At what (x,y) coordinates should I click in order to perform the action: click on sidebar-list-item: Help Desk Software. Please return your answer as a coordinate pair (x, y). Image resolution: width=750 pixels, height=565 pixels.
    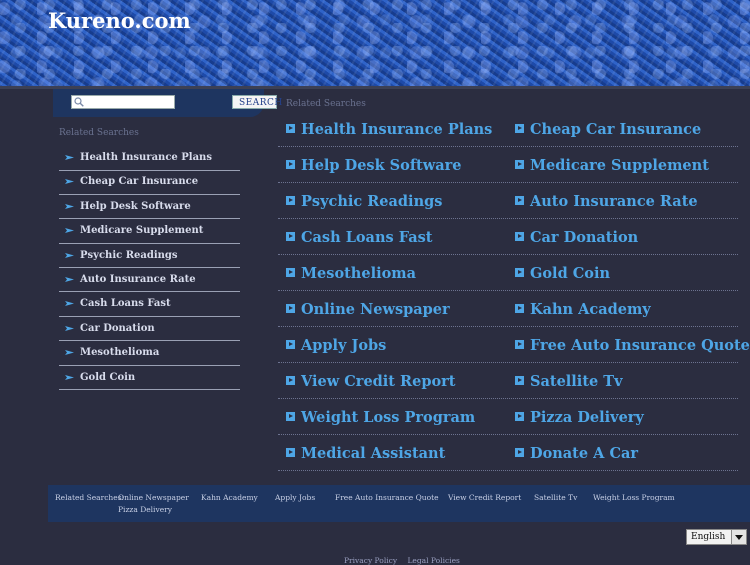
    Looking at the image, I should click on (149, 208).